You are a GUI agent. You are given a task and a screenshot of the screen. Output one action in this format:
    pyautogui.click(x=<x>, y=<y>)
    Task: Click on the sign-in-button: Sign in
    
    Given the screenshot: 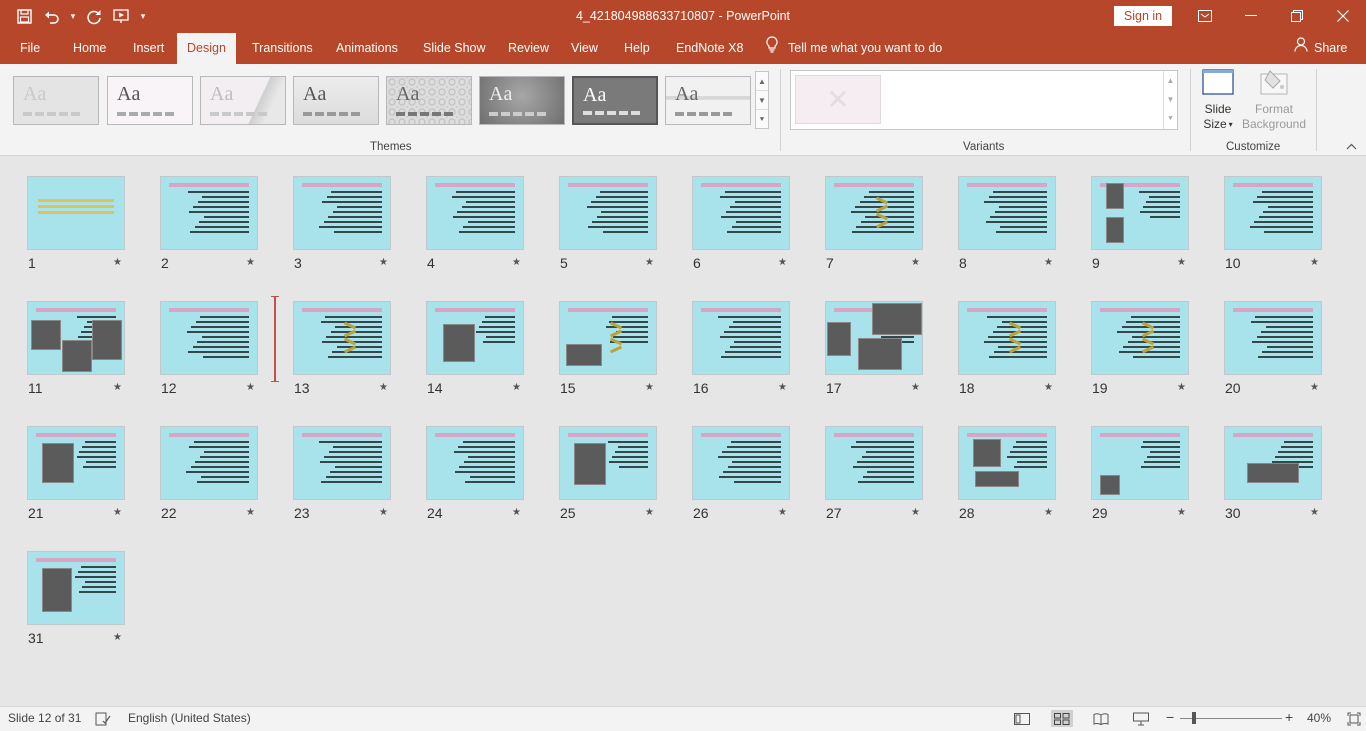 What is the action you would take?
    pyautogui.click(x=1143, y=16)
    